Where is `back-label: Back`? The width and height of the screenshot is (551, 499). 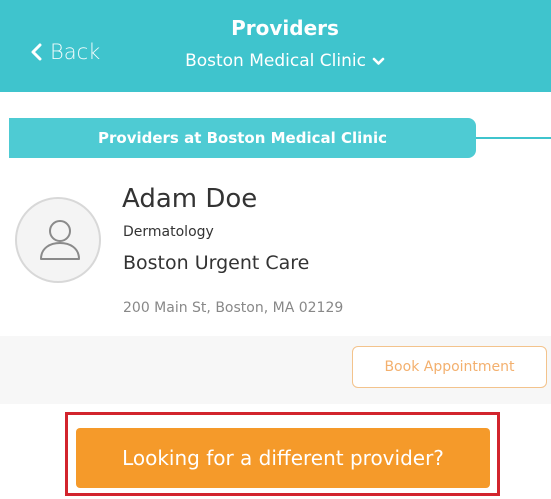
back-label: Back is located at coordinates (75, 52).